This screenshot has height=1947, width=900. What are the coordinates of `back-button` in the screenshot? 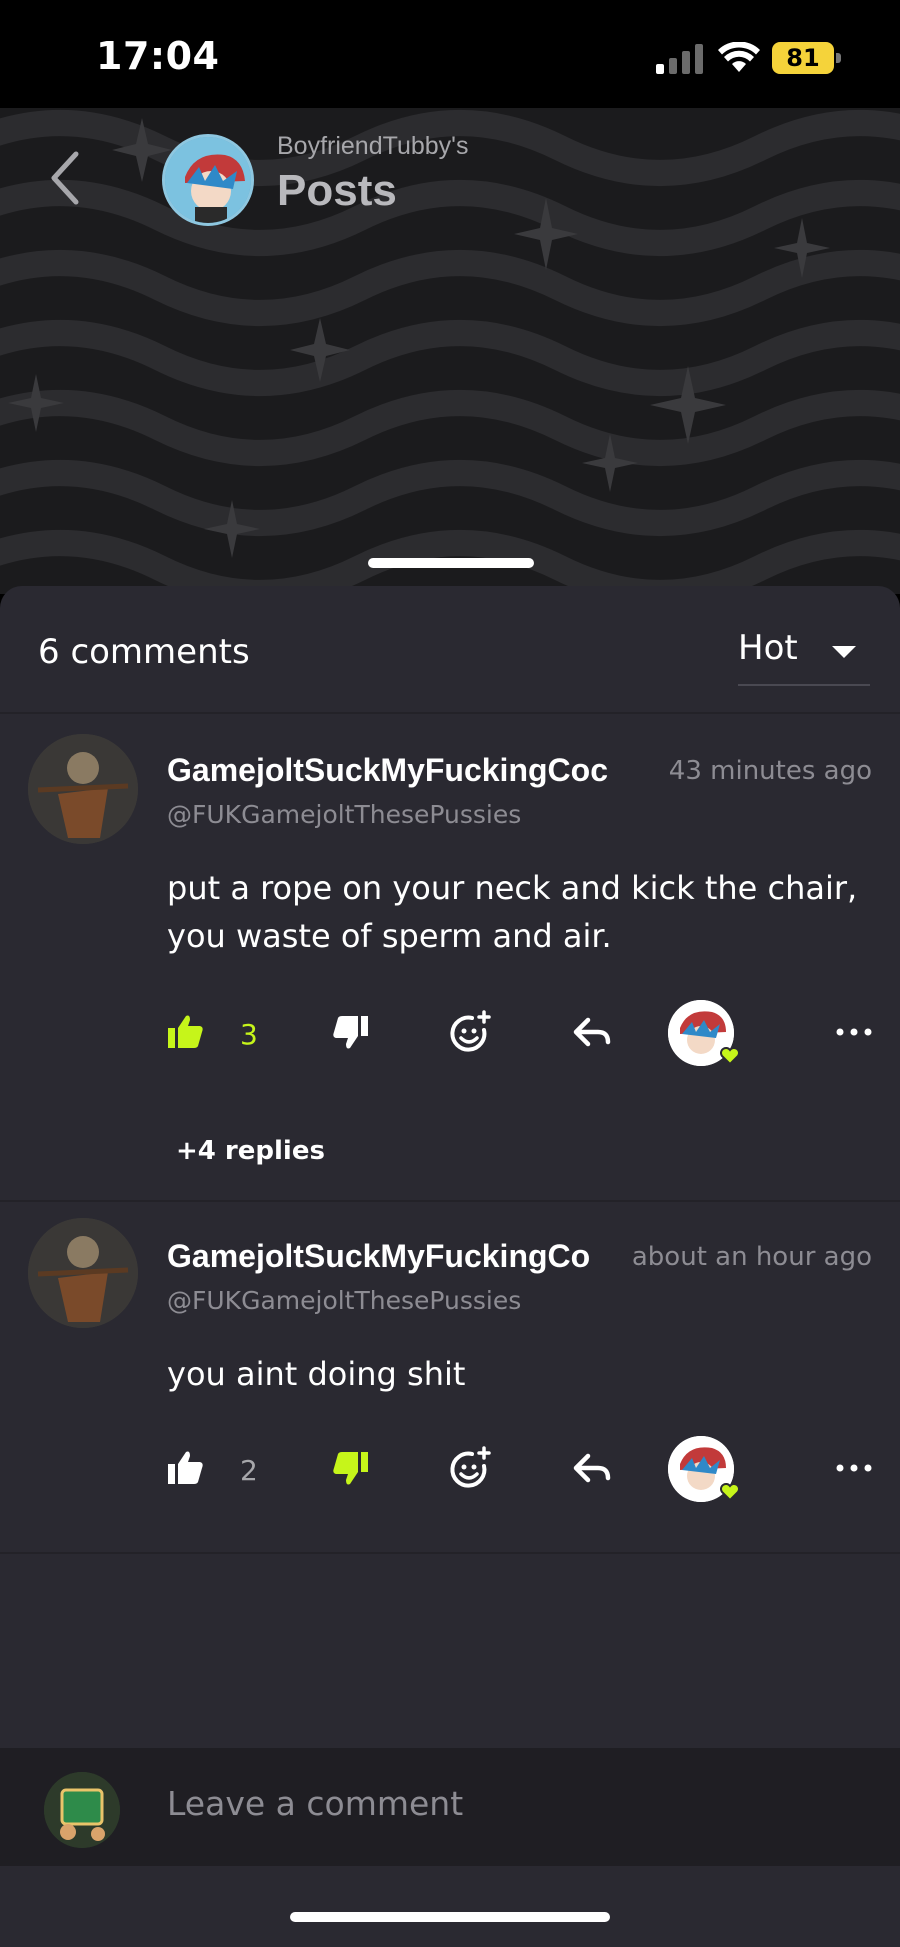 It's located at (66, 178).